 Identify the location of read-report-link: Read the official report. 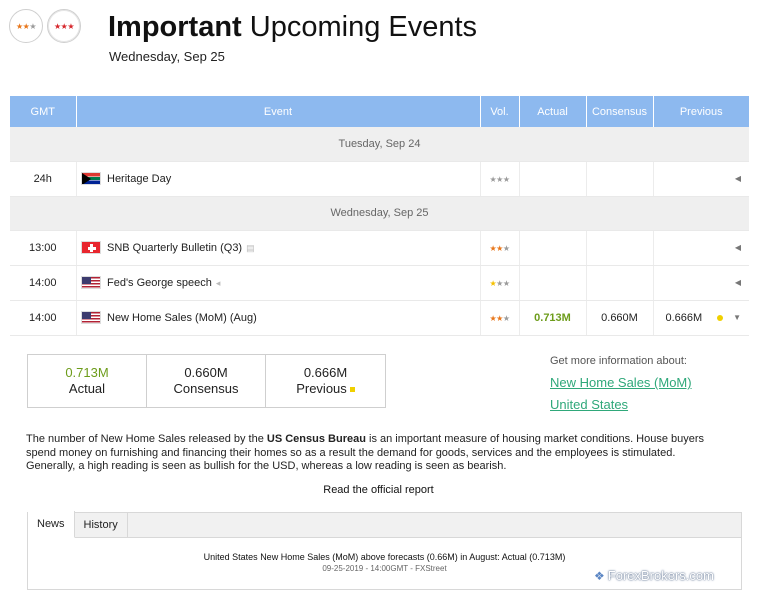
(378, 490).